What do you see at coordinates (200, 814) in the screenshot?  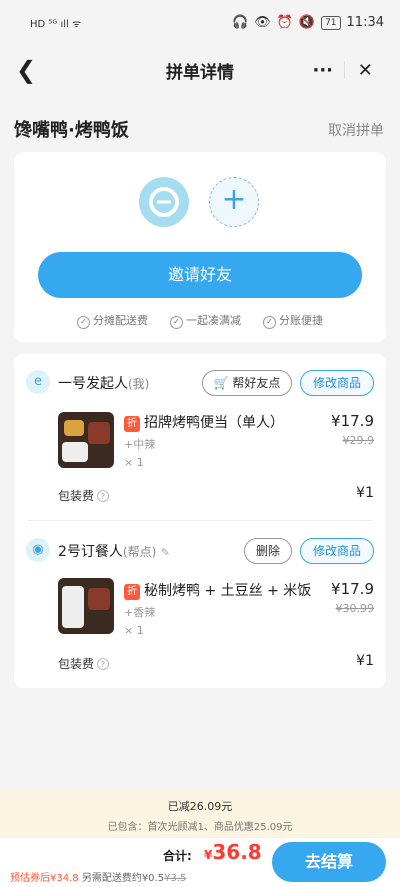 I see `discount-summary: 已减26.09元 已包含：首次光顾减1、商品优惠25.09元` at bounding box center [200, 814].